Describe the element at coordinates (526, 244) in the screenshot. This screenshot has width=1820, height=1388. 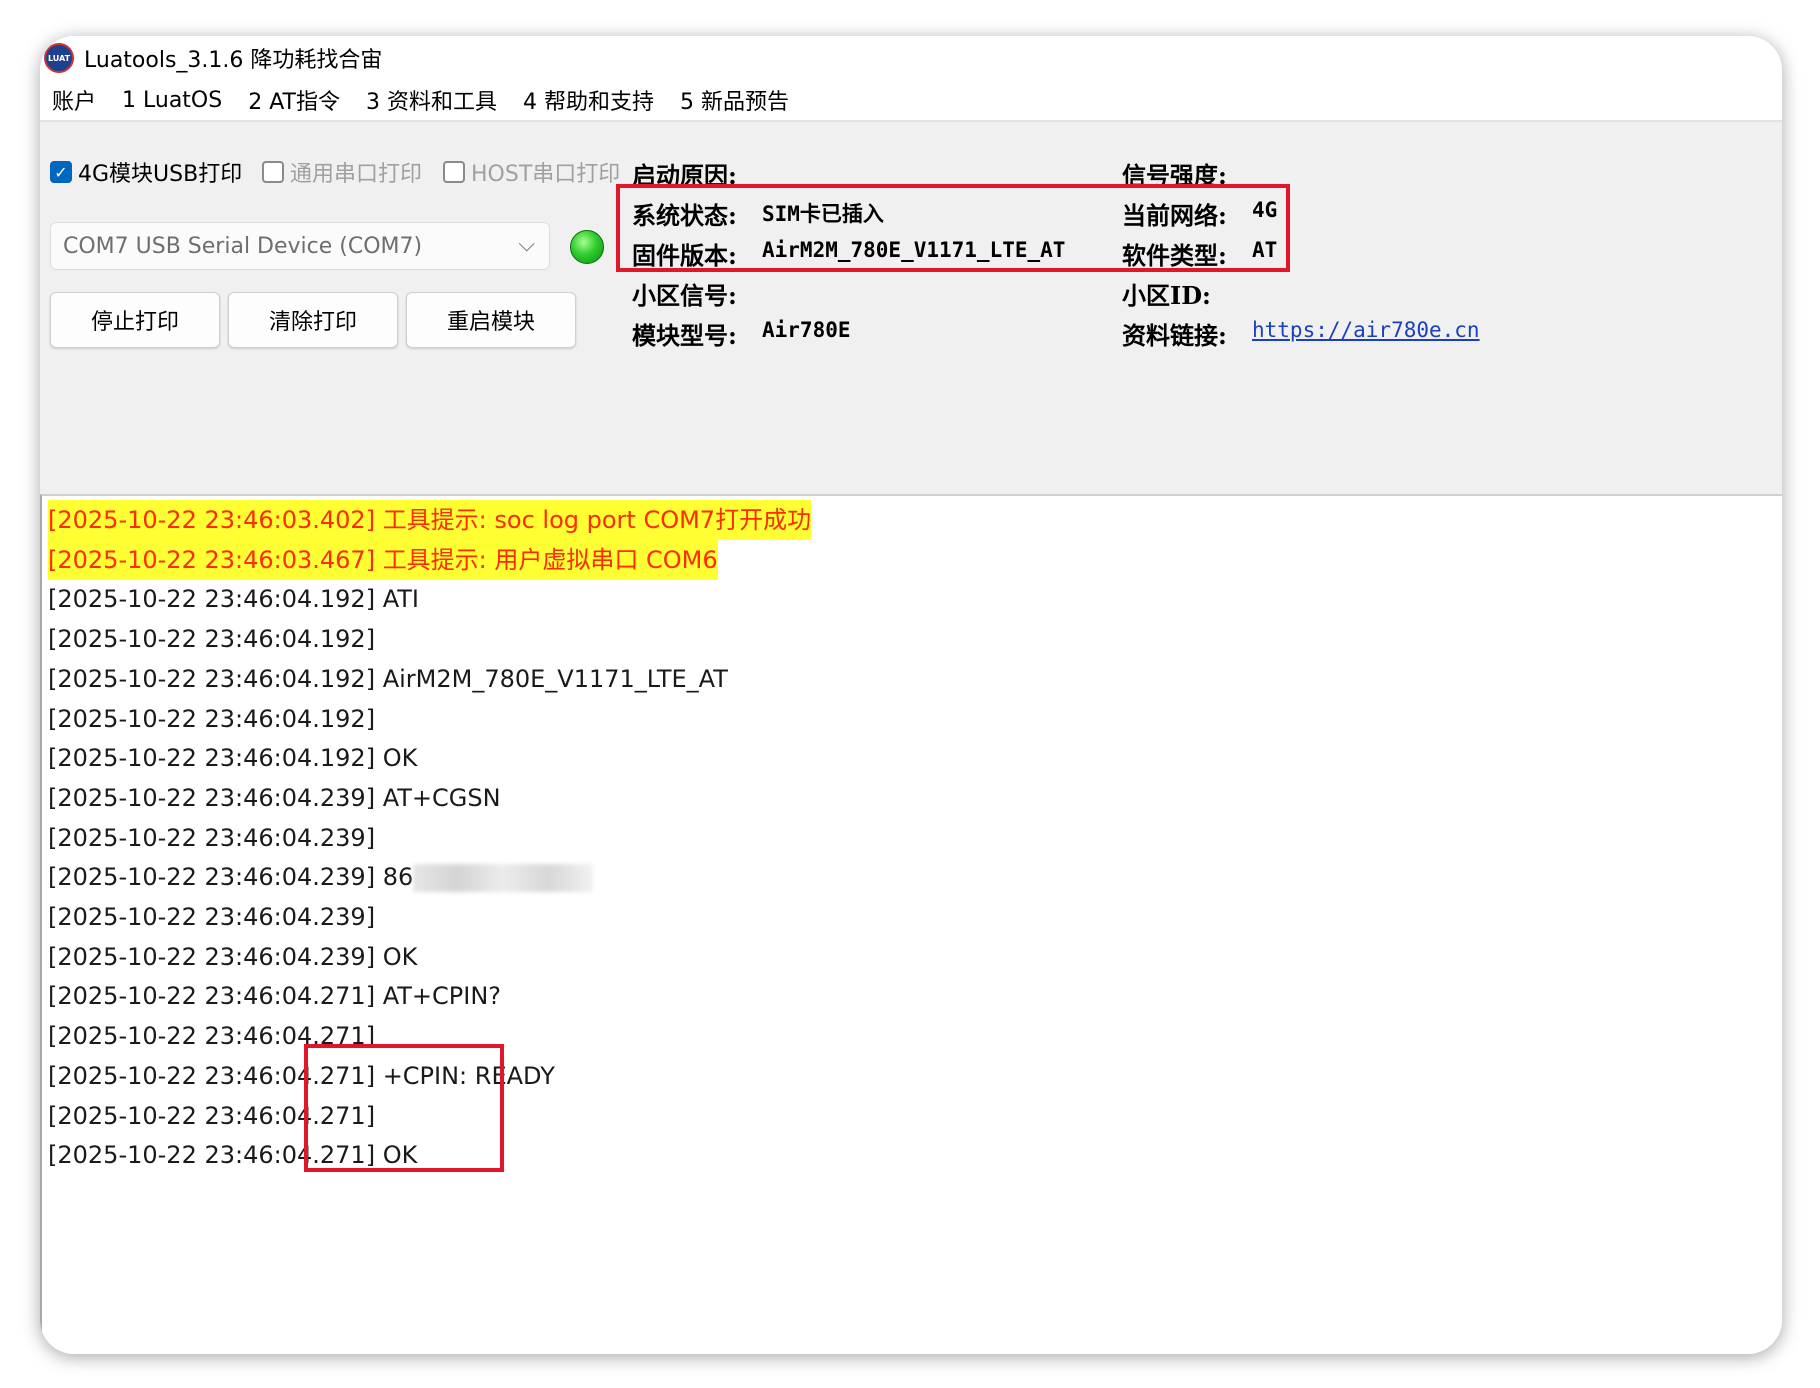
I see `chevron-down-icon: ⌵` at that location.